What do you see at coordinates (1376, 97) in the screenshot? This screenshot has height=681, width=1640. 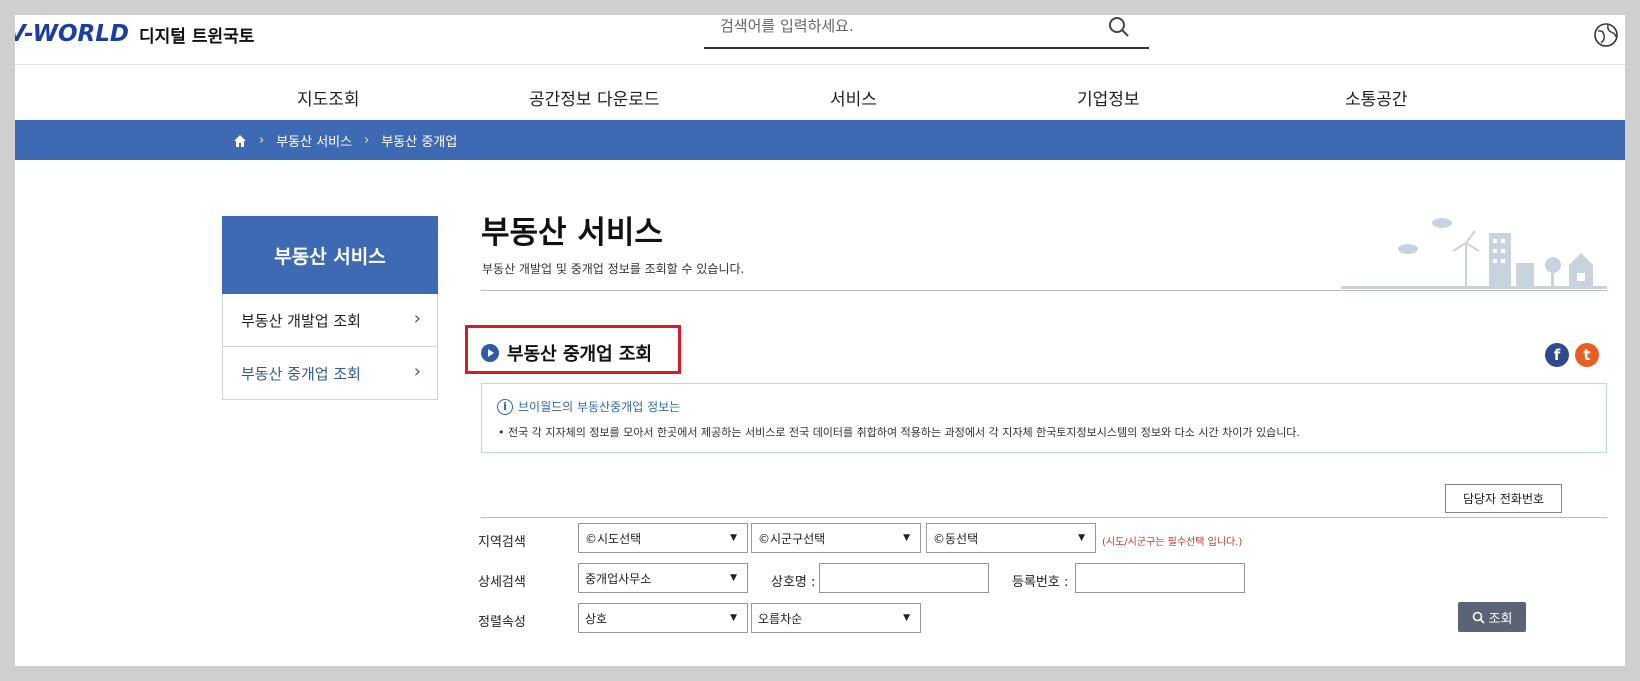 I see `nav-community: 소통공간` at bounding box center [1376, 97].